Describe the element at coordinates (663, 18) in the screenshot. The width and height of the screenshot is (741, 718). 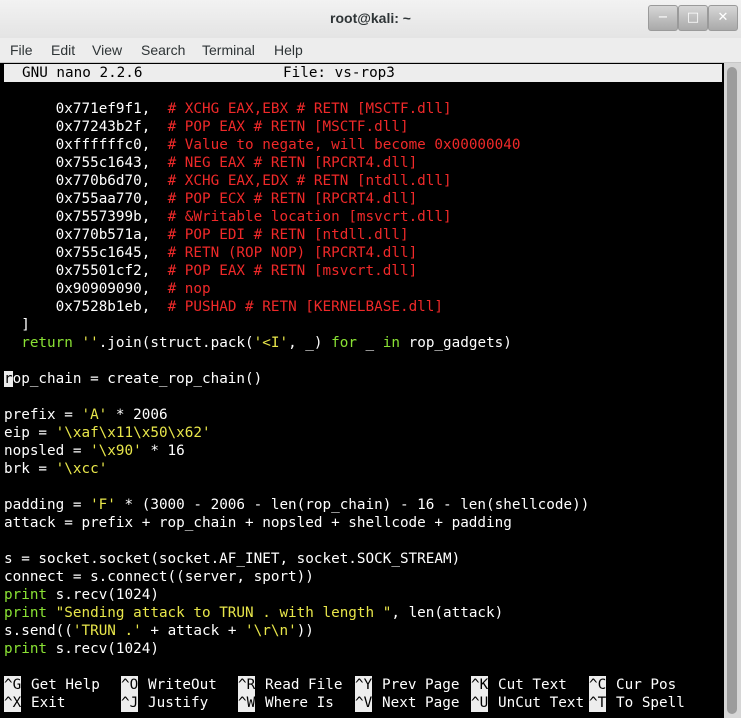
I see `minimize-button: −` at that location.